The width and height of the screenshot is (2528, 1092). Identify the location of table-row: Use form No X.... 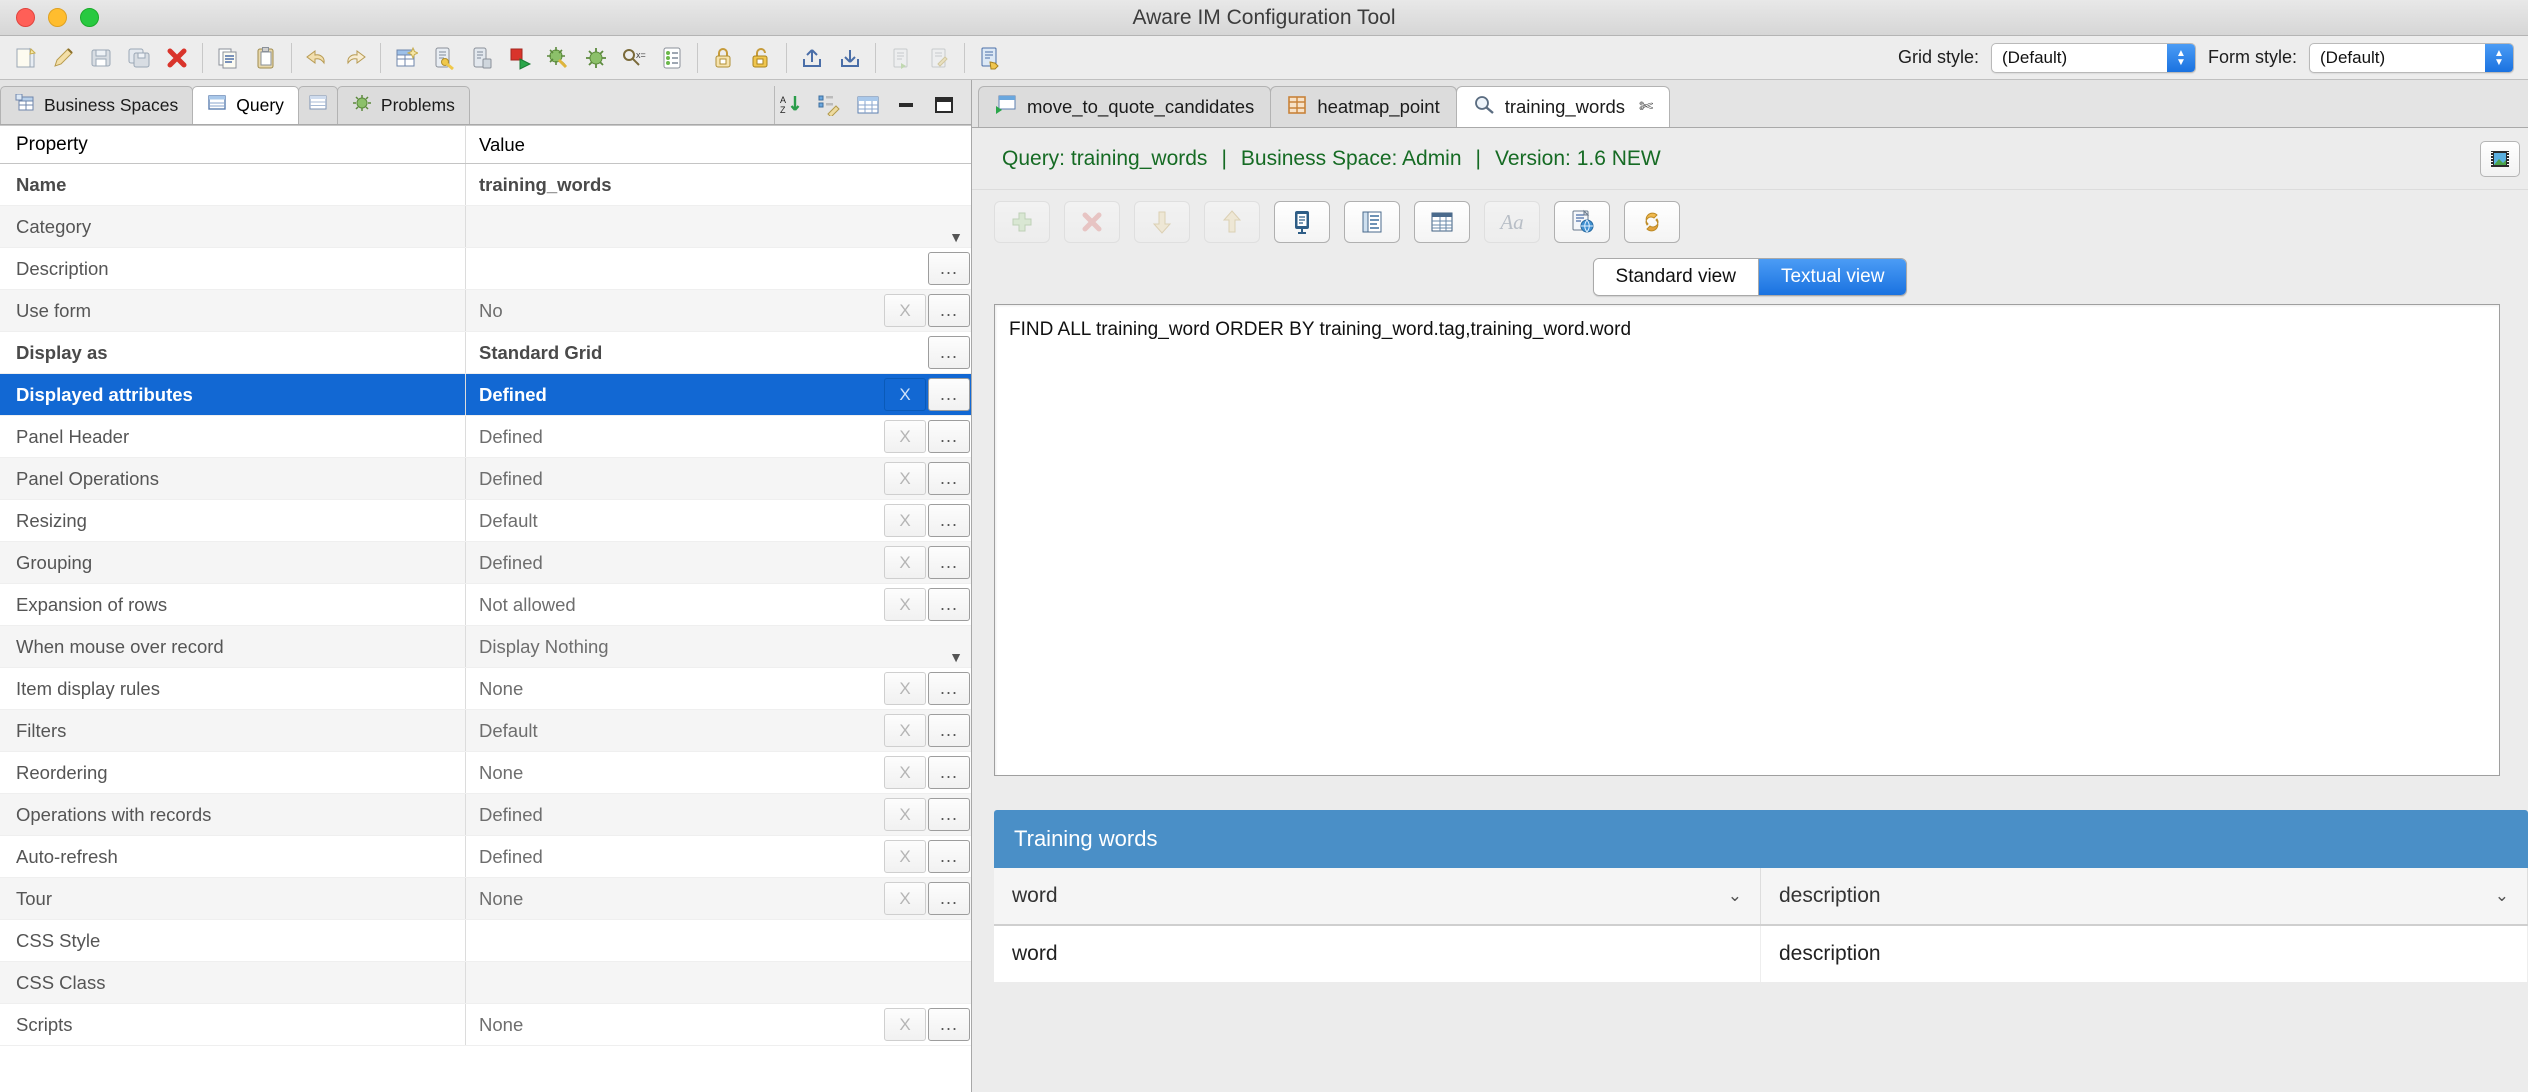
(485, 311).